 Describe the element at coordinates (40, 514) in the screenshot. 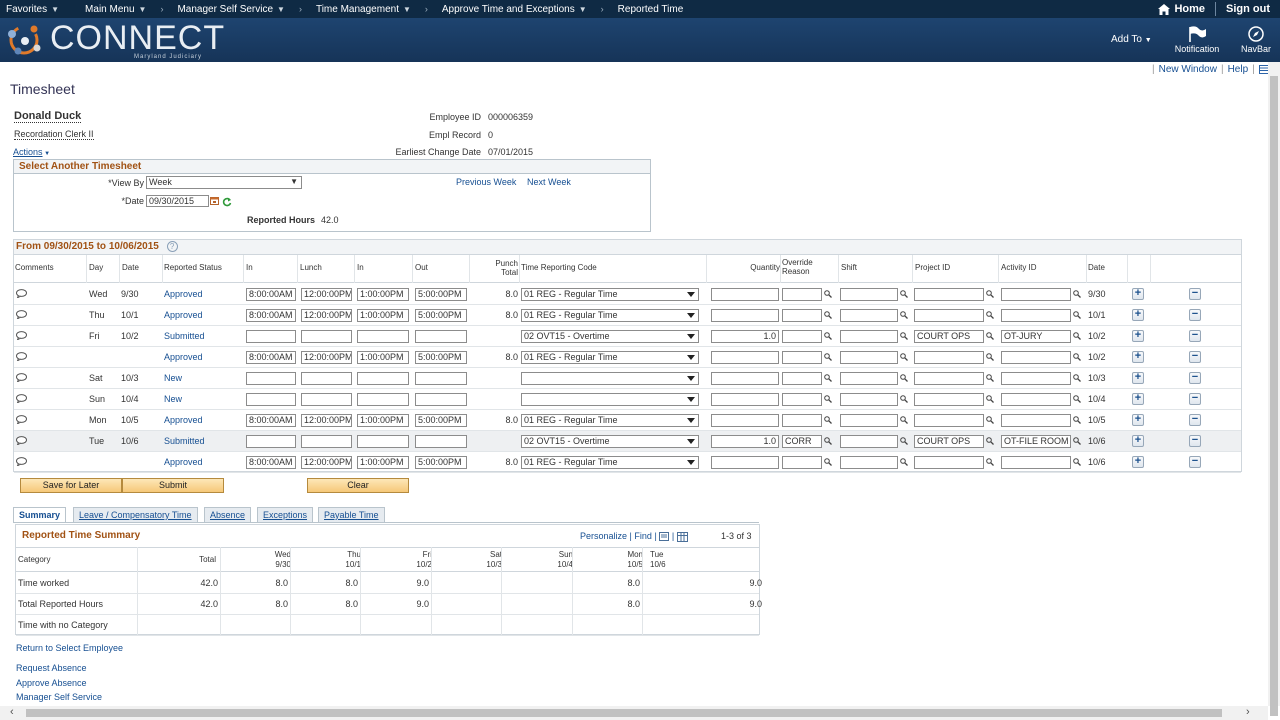

I see `tab-summary: Summary` at that location.